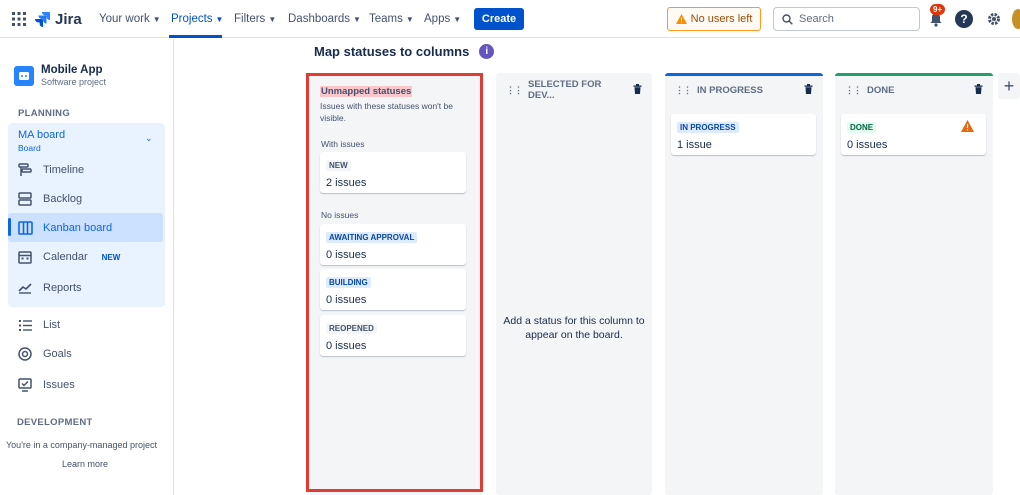 The height and width of the screenshot is (495, 1020). What do you see at coordinates (914, 90) in the screenshot?
I see `column-header: ⋮⋮ DONE` at bounding box center [914, 90].